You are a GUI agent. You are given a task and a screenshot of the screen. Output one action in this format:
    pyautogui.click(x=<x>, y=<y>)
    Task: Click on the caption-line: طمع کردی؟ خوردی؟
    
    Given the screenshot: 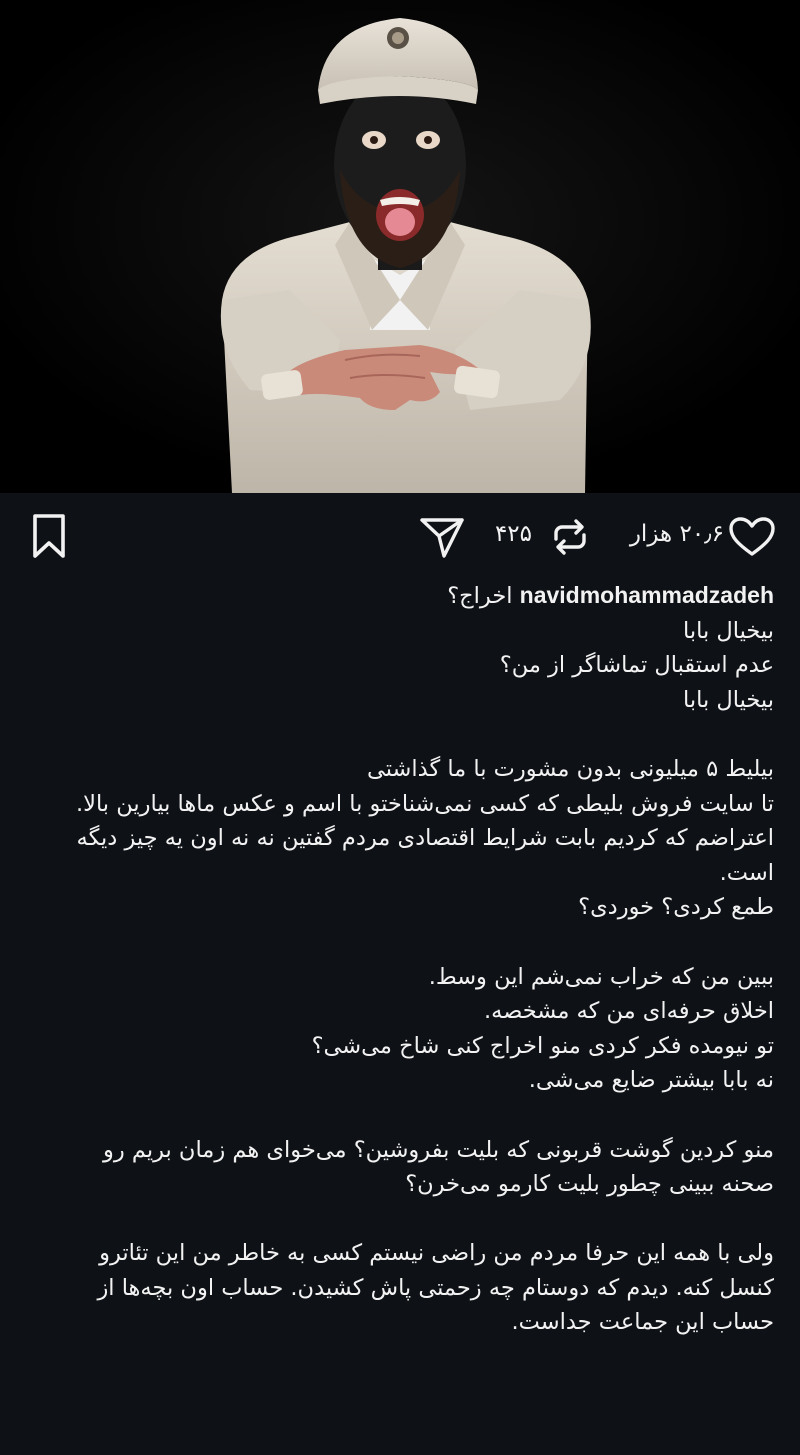 What is the action you would take?
    pyautogui.click(x=676, y=907)
    